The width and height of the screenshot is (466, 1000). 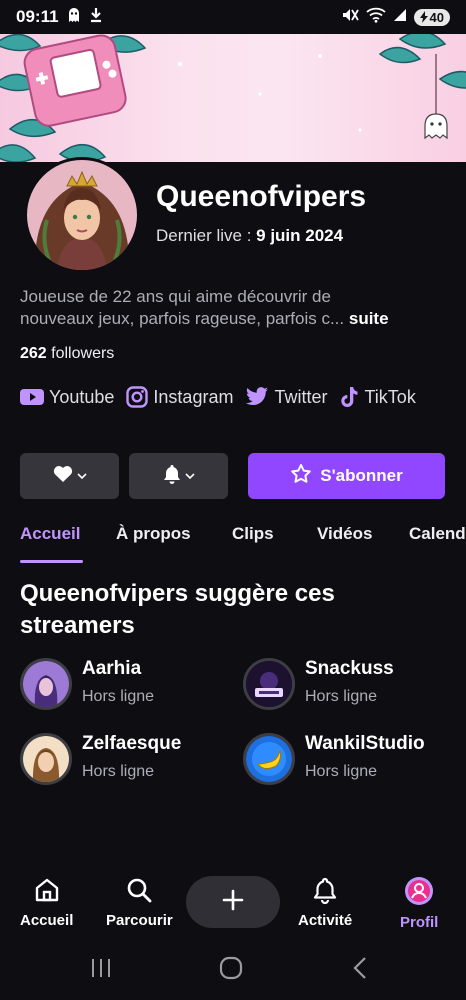 I want to click on profile-icon, so click(x=419, y=893).